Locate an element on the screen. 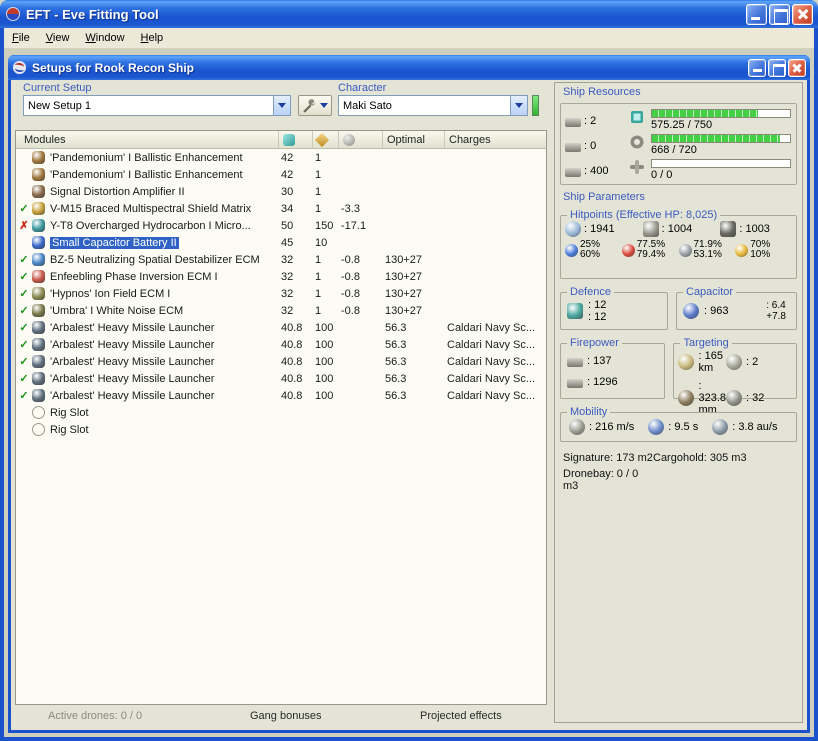 Image resolution: width=818 pixels, height=741 pixels. align-time-value: : 9.5 s is located at coordinates (683, 427).